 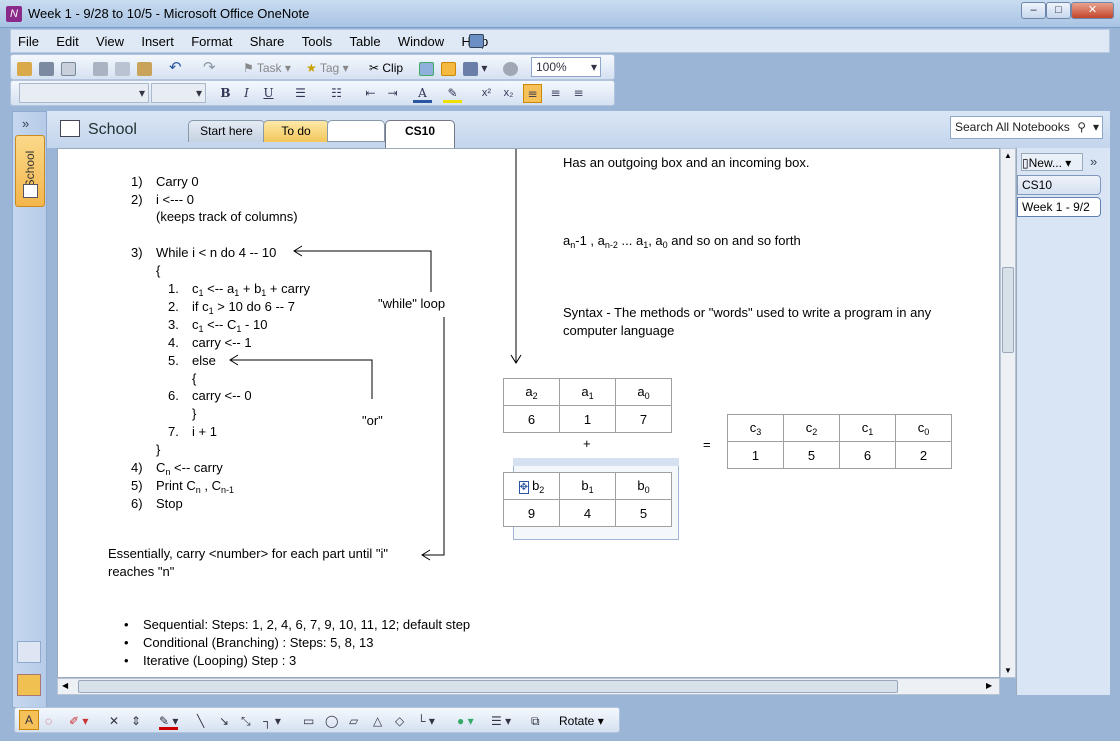 What do you see at coordinates (989, 685) in the screenshot?
I see `scroll-right-icon: ▶` at bounding box center [989, 685].